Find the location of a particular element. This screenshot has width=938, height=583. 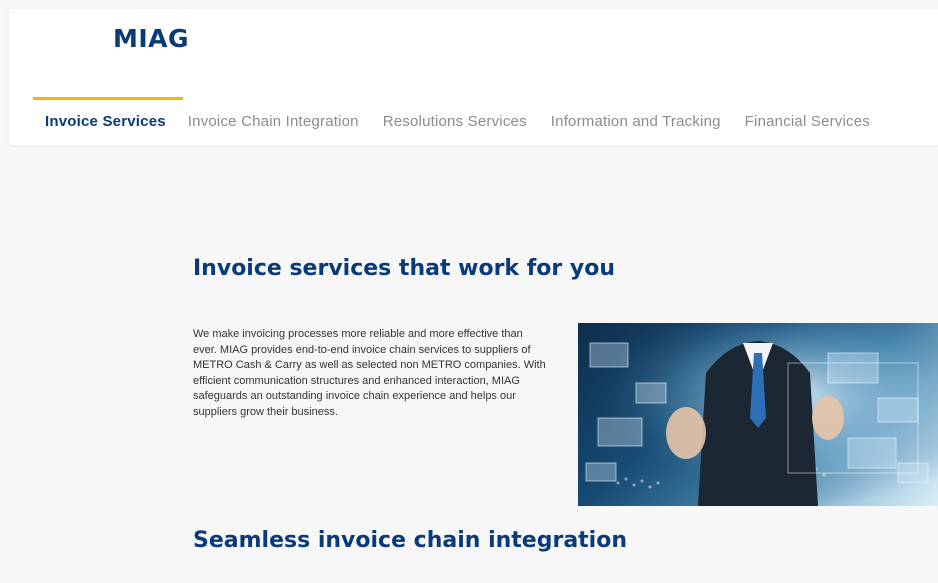

hero-image-businessman-digital-interface is located at coordinates (758, 414).